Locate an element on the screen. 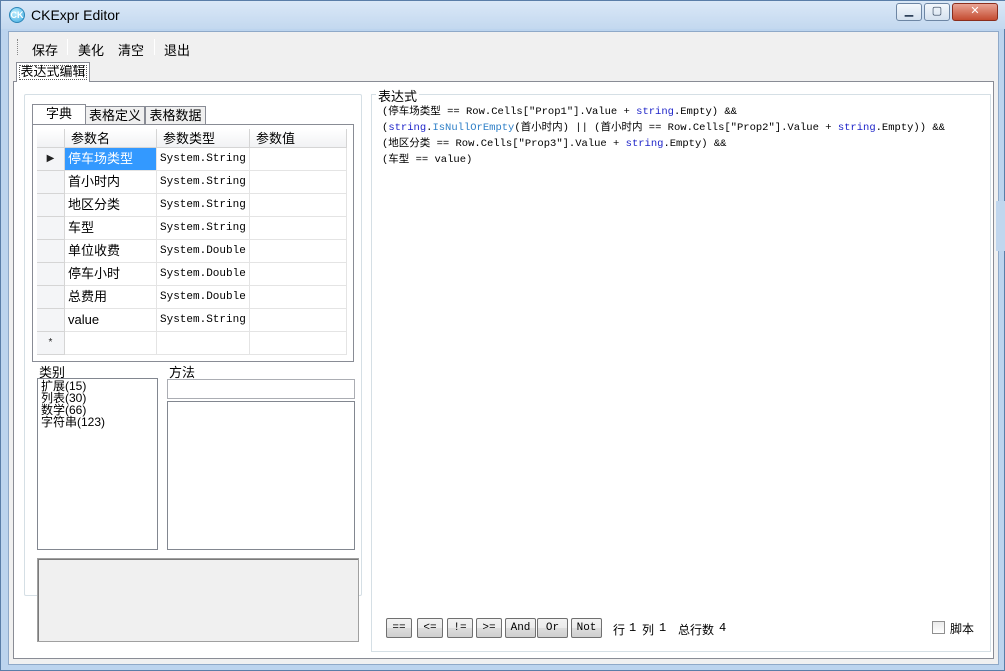 Image resolution: width=1005 pixels, height=671 pixels. column-header-type: 参数类型 is located at coordinates (203, 138).